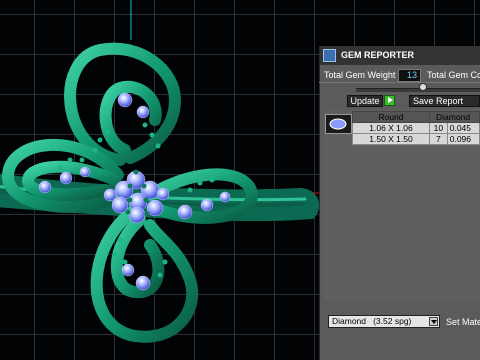 This screenshot has height=360, width=480. What do you see at coordinates (389, 100) in the screenshot?
I see `play-icon` at bounding box center [389, 100].